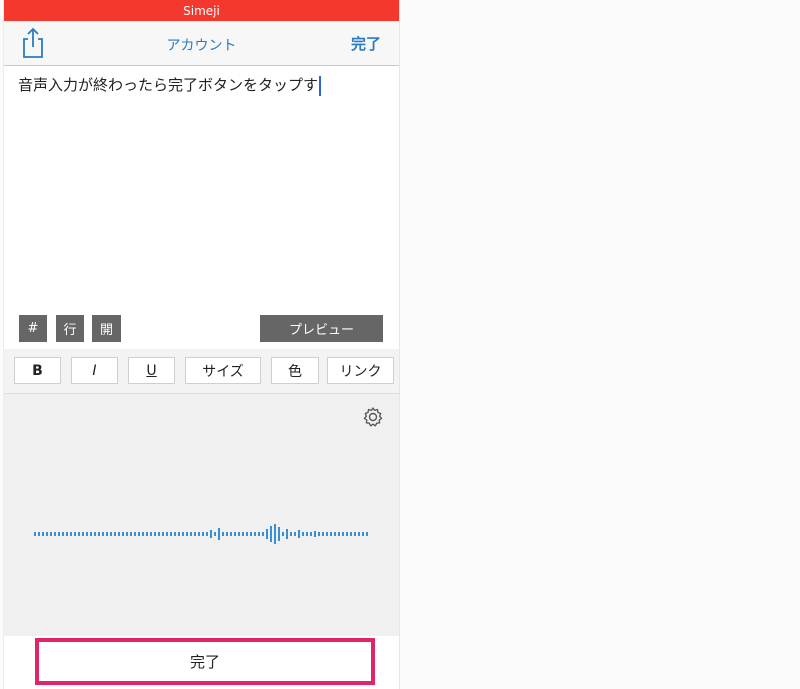 This screenshot has height=689, width=800. What do you see at coordinates (151, 370) in the screenshot?
I see `underline-button: U` at bounding box center [151, 370].